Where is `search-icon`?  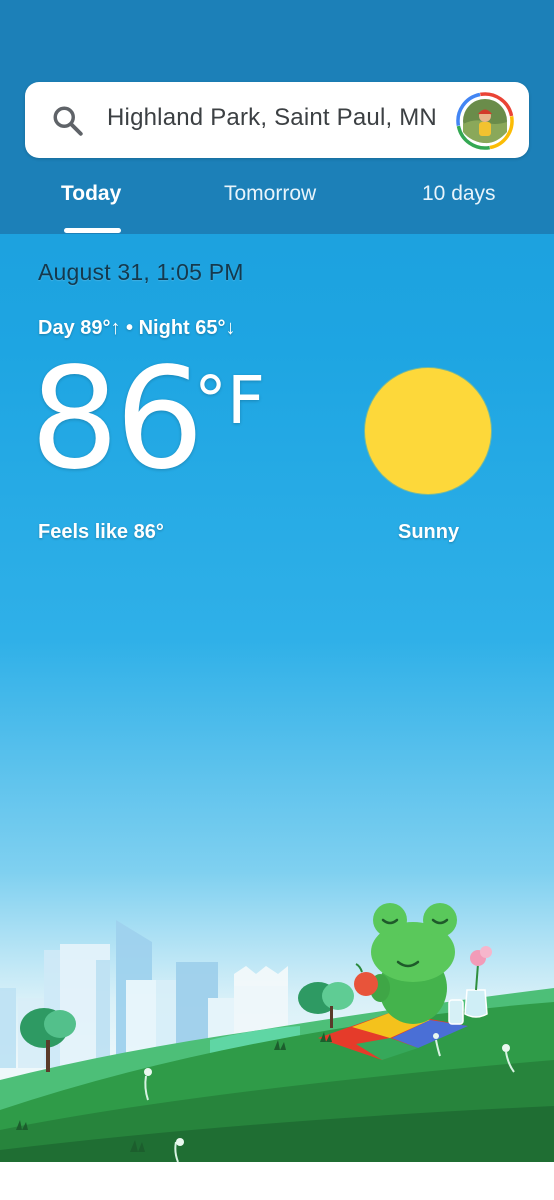 search-icon is located at coordinates (68, 121).